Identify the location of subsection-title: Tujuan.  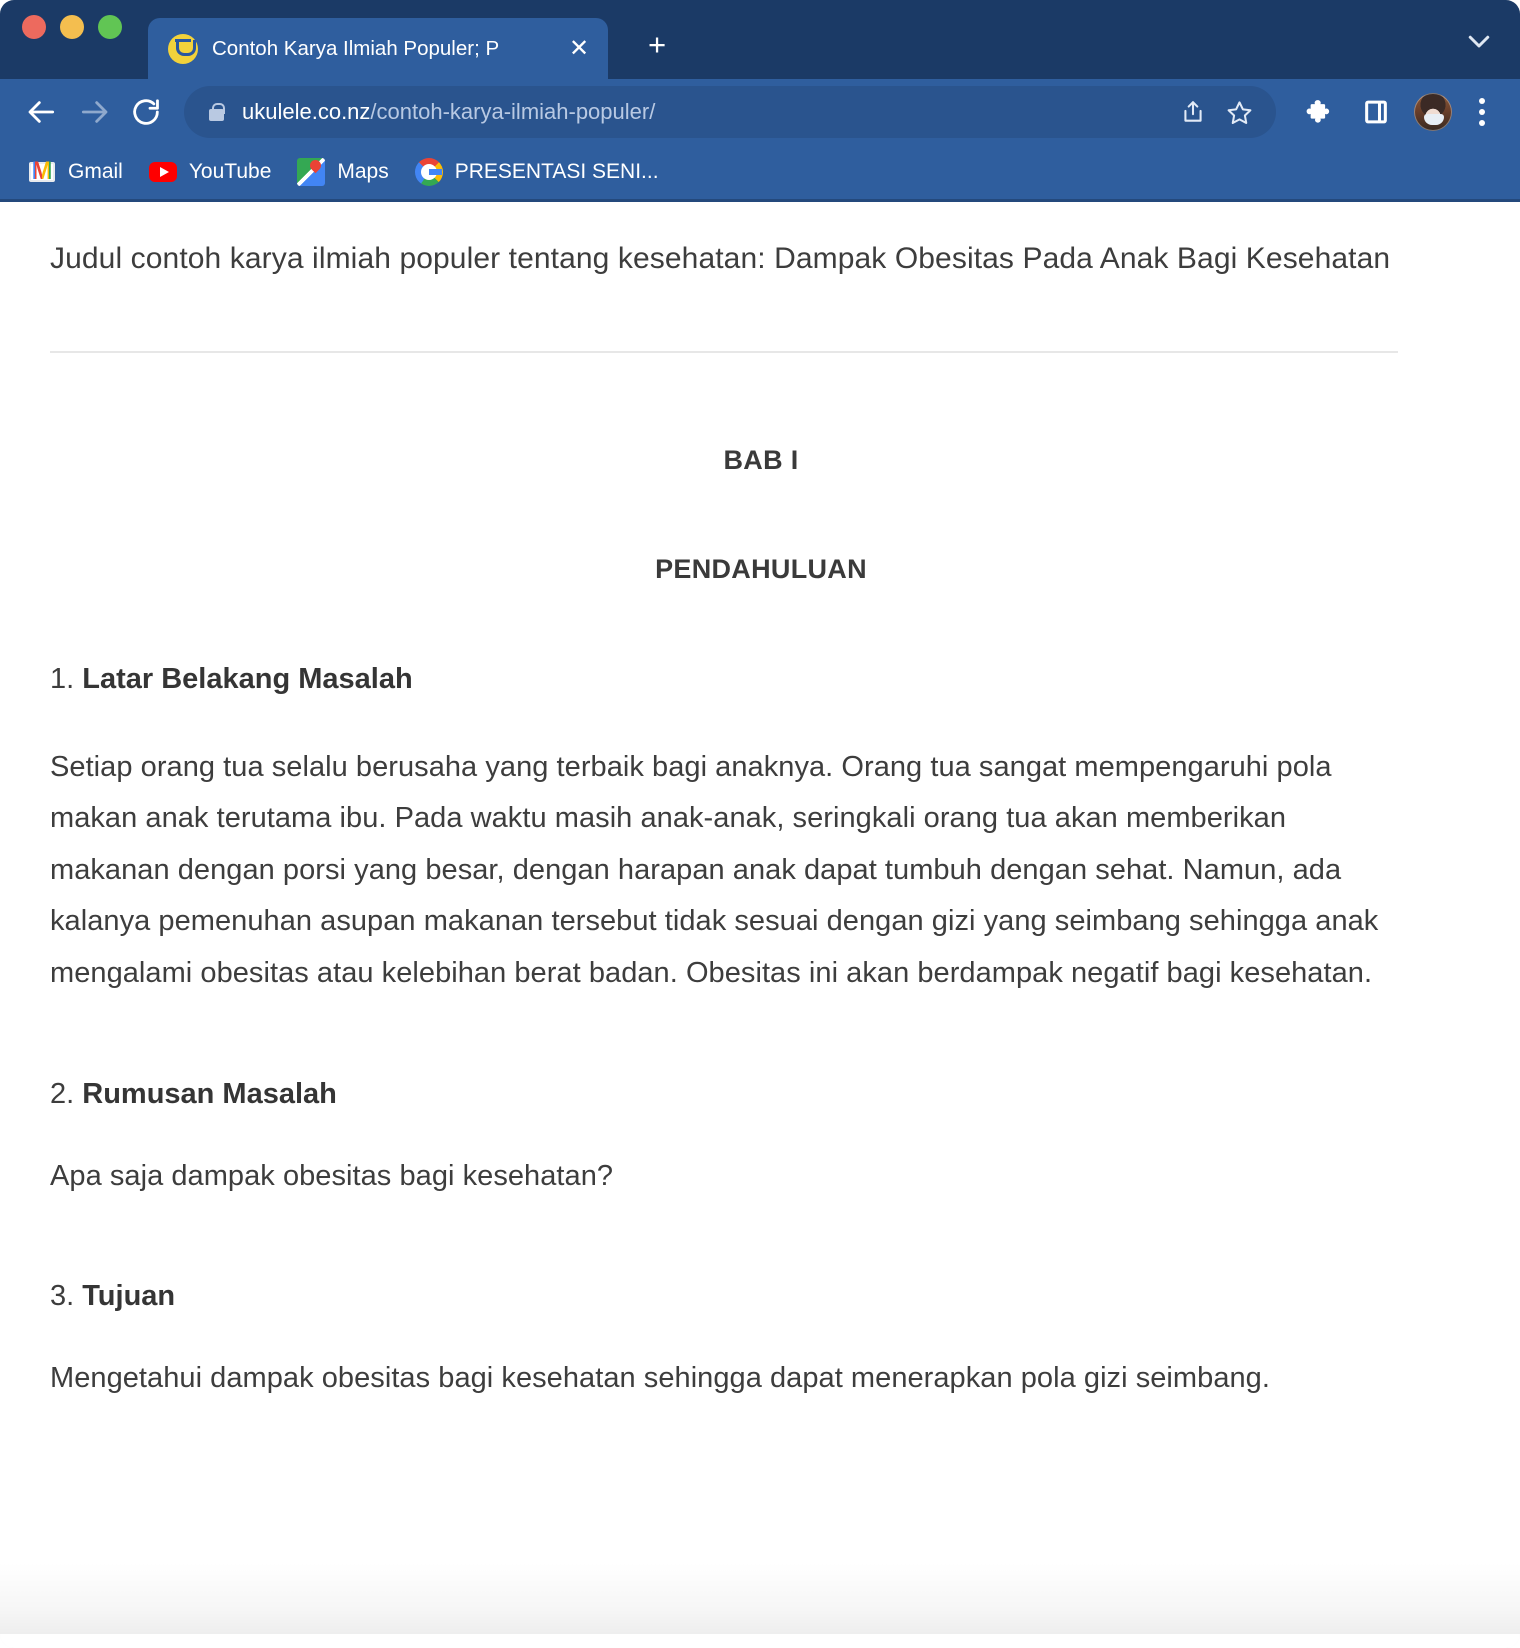
(129, 1296).